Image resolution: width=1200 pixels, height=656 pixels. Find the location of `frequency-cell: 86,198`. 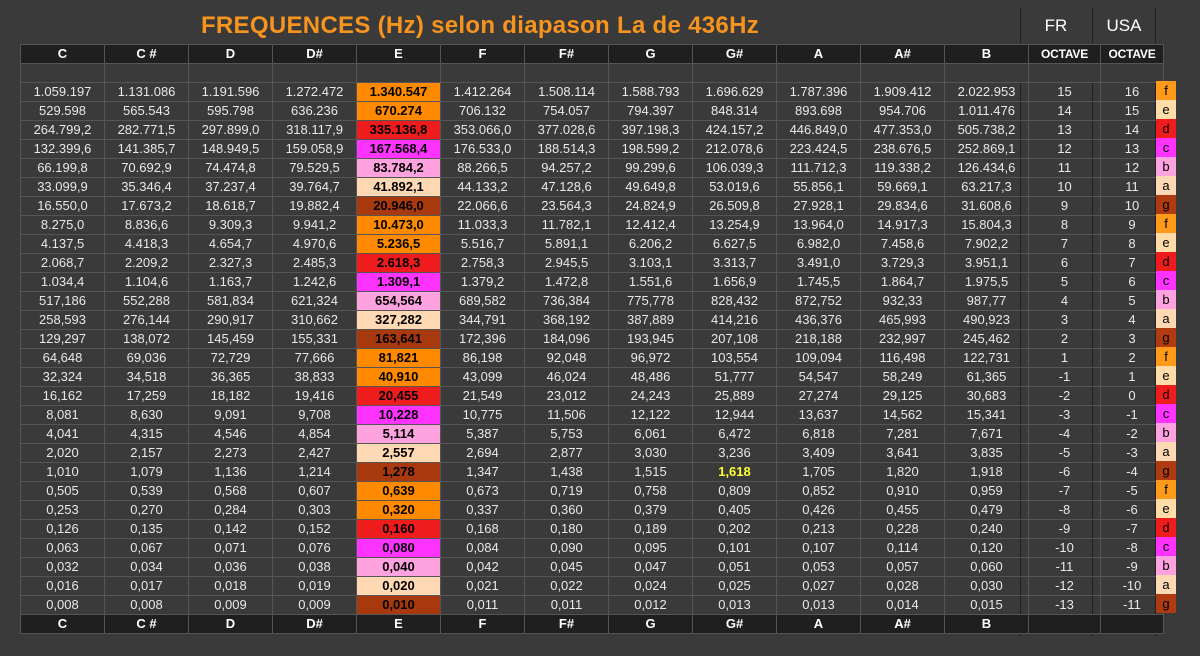

frequency-cell: 86,198 is located at coordinates (482, 358).